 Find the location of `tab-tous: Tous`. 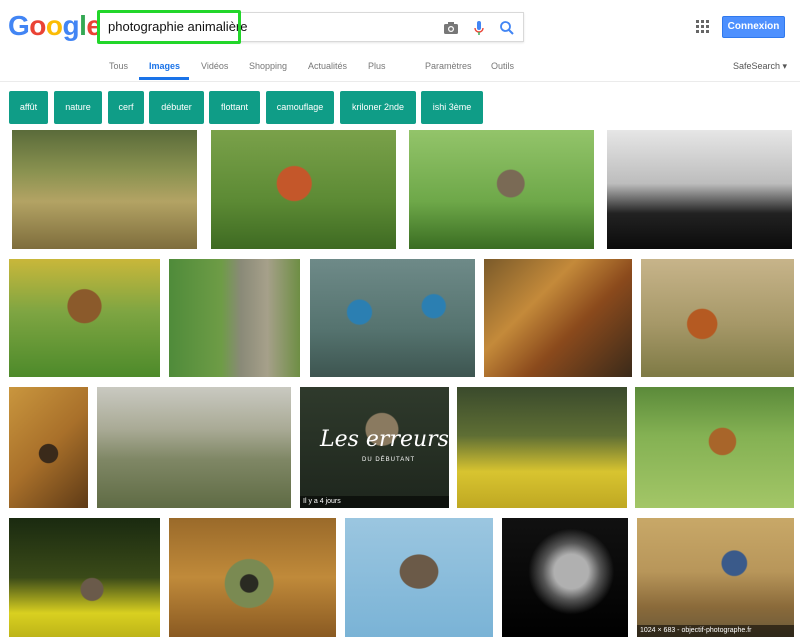

tab-tous: Tous is located at coordinates (118, 66).